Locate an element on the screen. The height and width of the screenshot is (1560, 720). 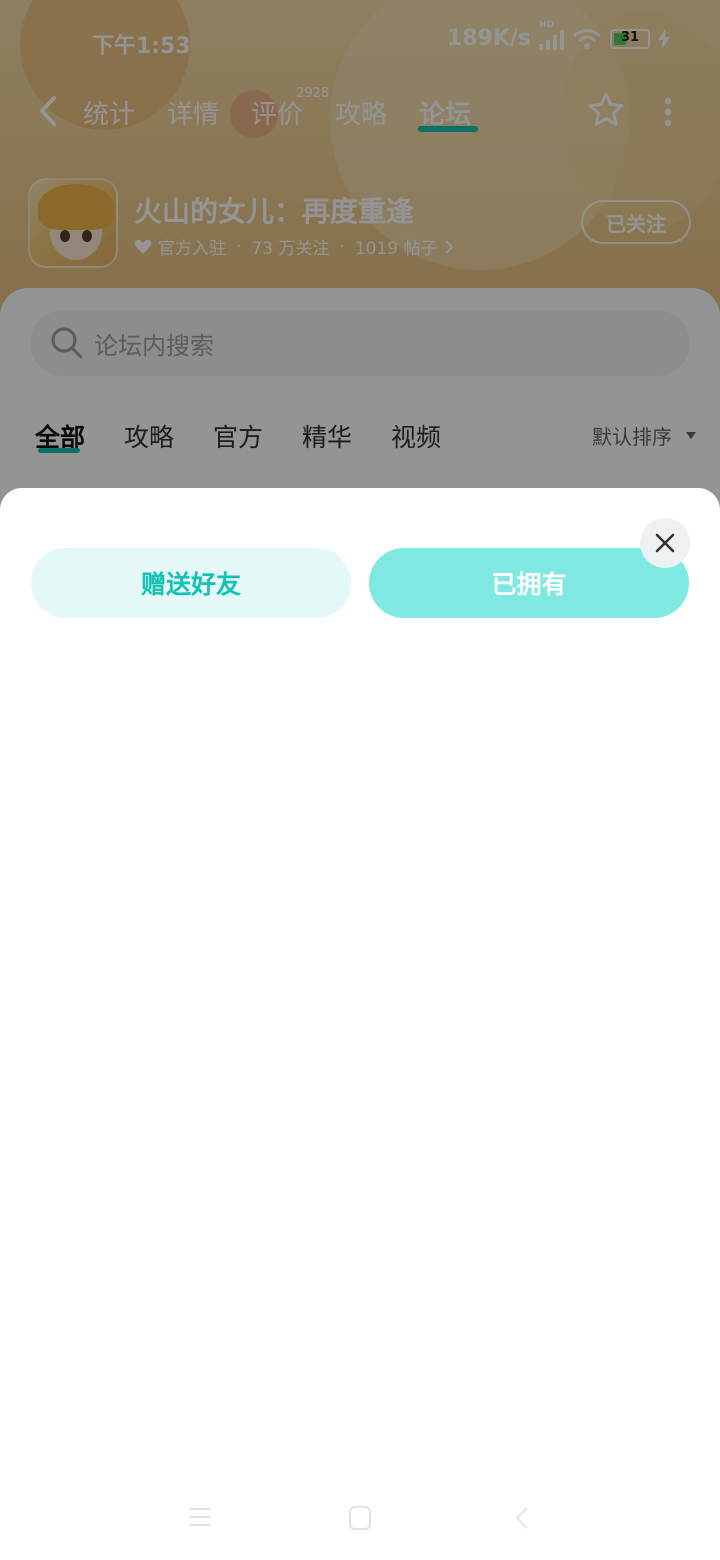
home-icon is located at coordinates (360, 1518).